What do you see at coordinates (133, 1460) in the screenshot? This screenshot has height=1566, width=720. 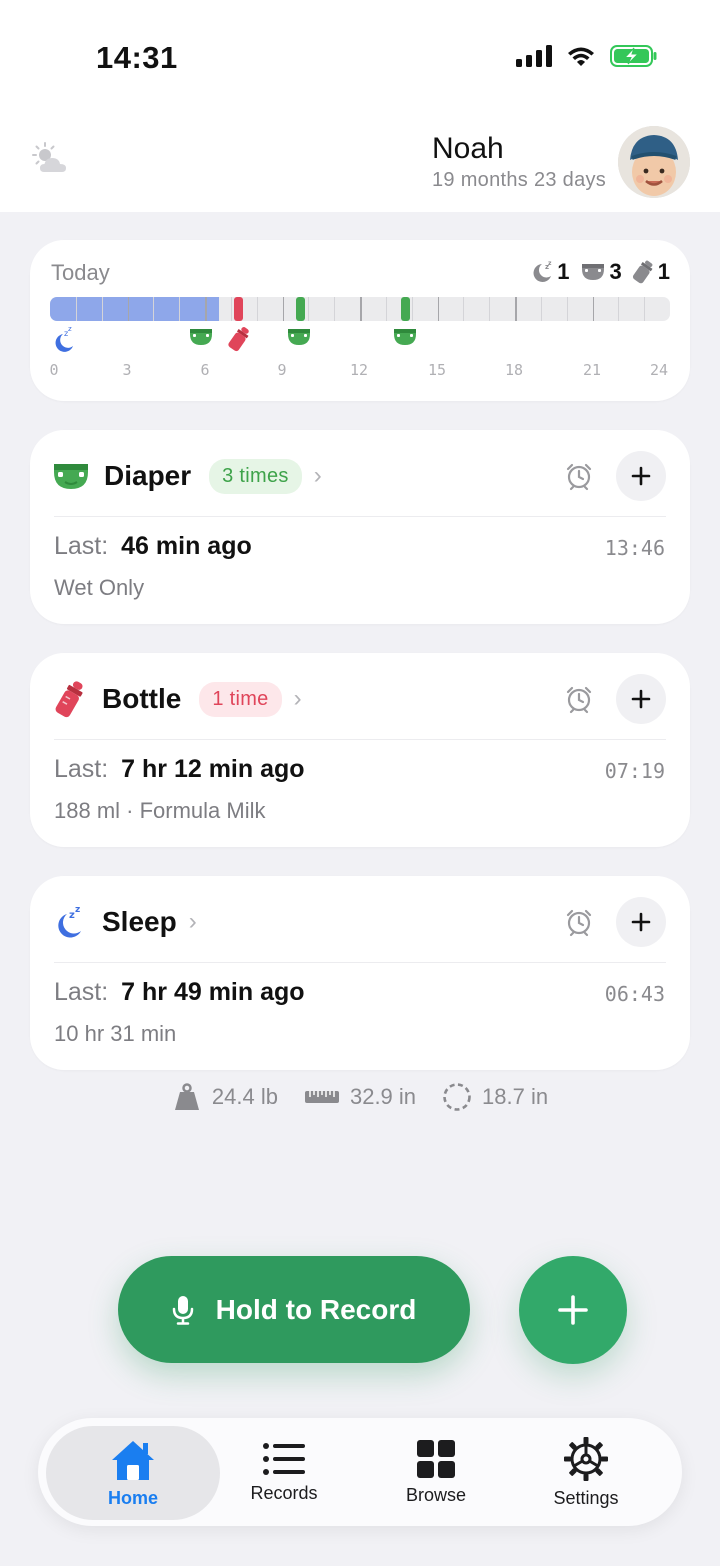 I see `home-icon` at bounding box center [133, 1460].